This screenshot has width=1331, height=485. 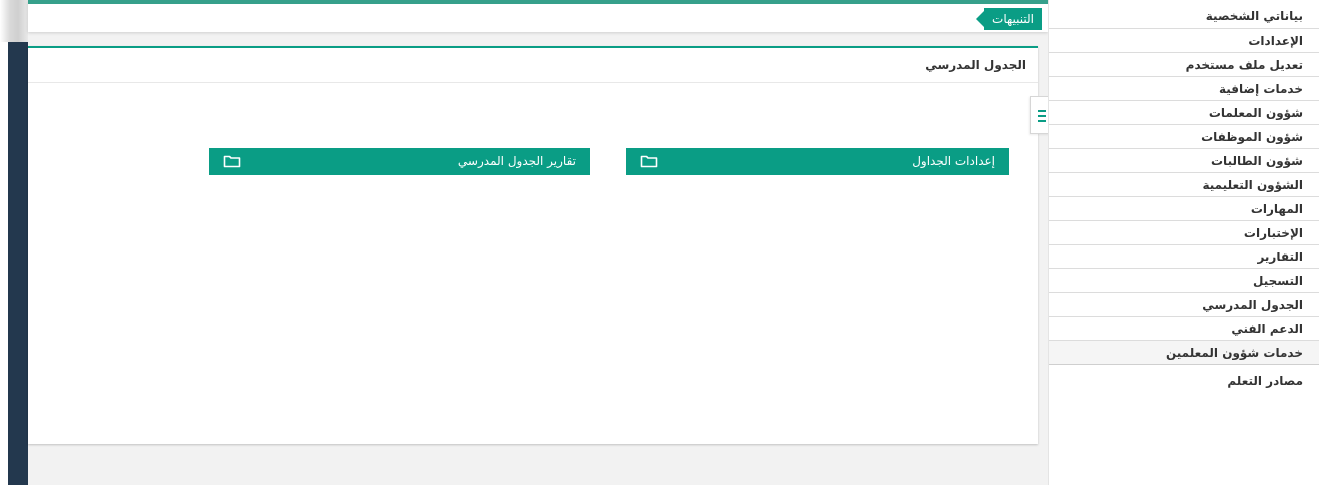 I want to click on schedule-reports-button: تقارير الجدول المدرسي, so click(x=399, y=161).